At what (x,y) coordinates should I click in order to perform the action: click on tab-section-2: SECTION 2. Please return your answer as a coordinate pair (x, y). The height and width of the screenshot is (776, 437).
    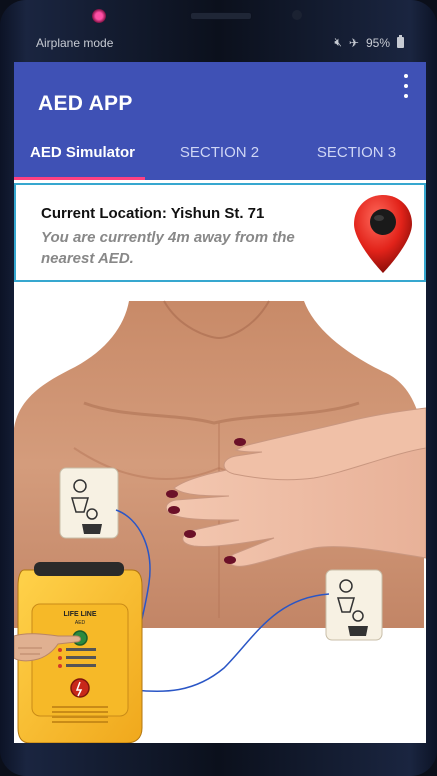
    Looking at the image, I should click on (219, 157).